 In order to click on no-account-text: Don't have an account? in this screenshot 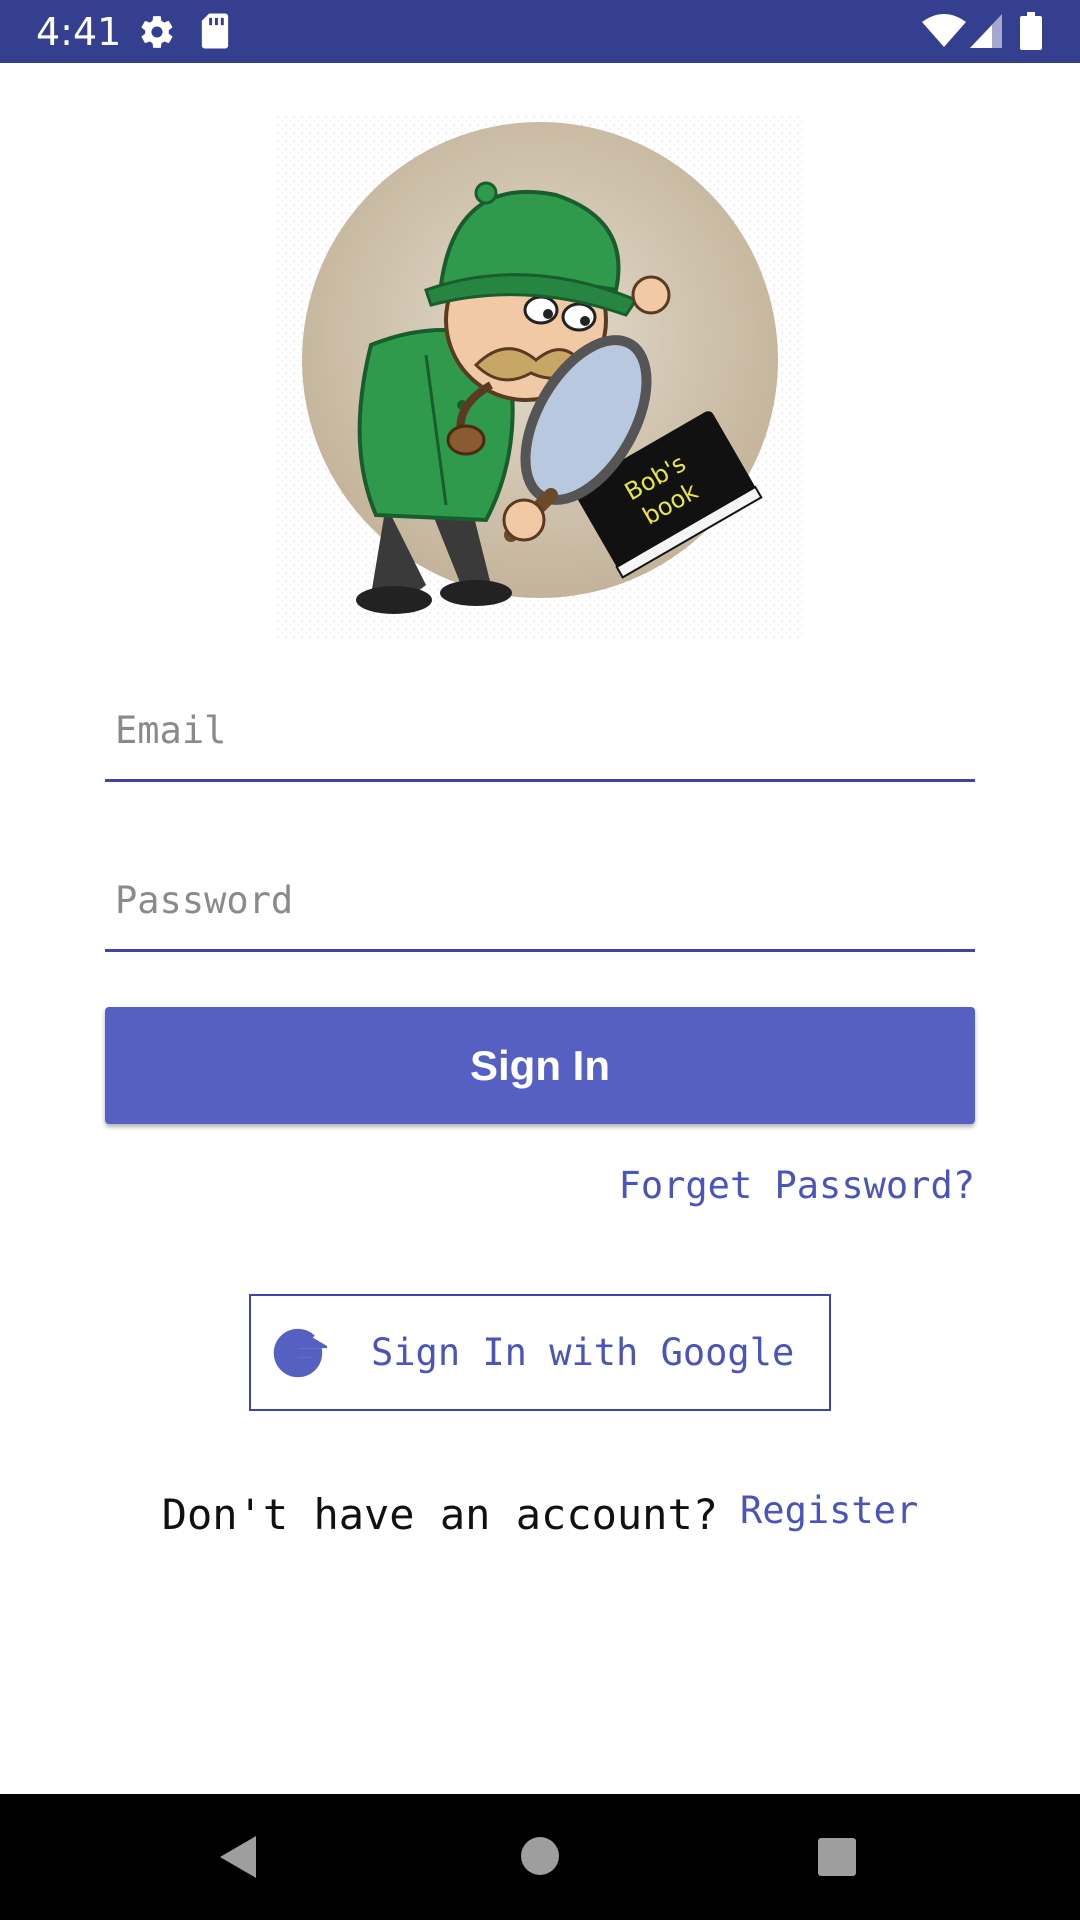, I will do `click(440, 1514)`.